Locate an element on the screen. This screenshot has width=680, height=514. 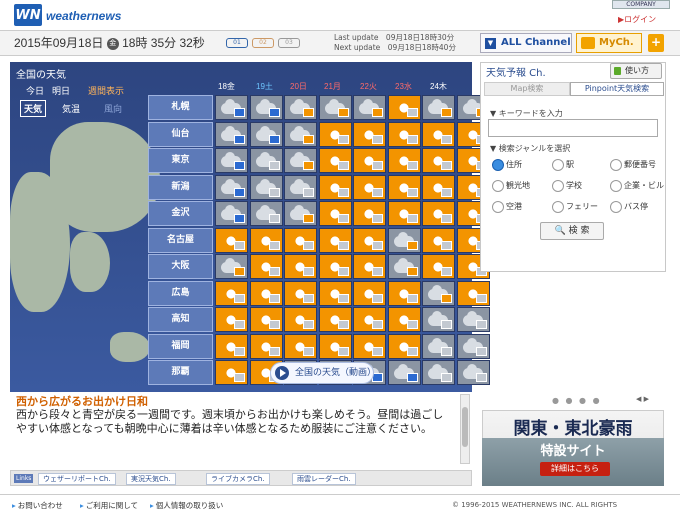
tab-tomorrow: 明日 is located at coordinates (61, 90).